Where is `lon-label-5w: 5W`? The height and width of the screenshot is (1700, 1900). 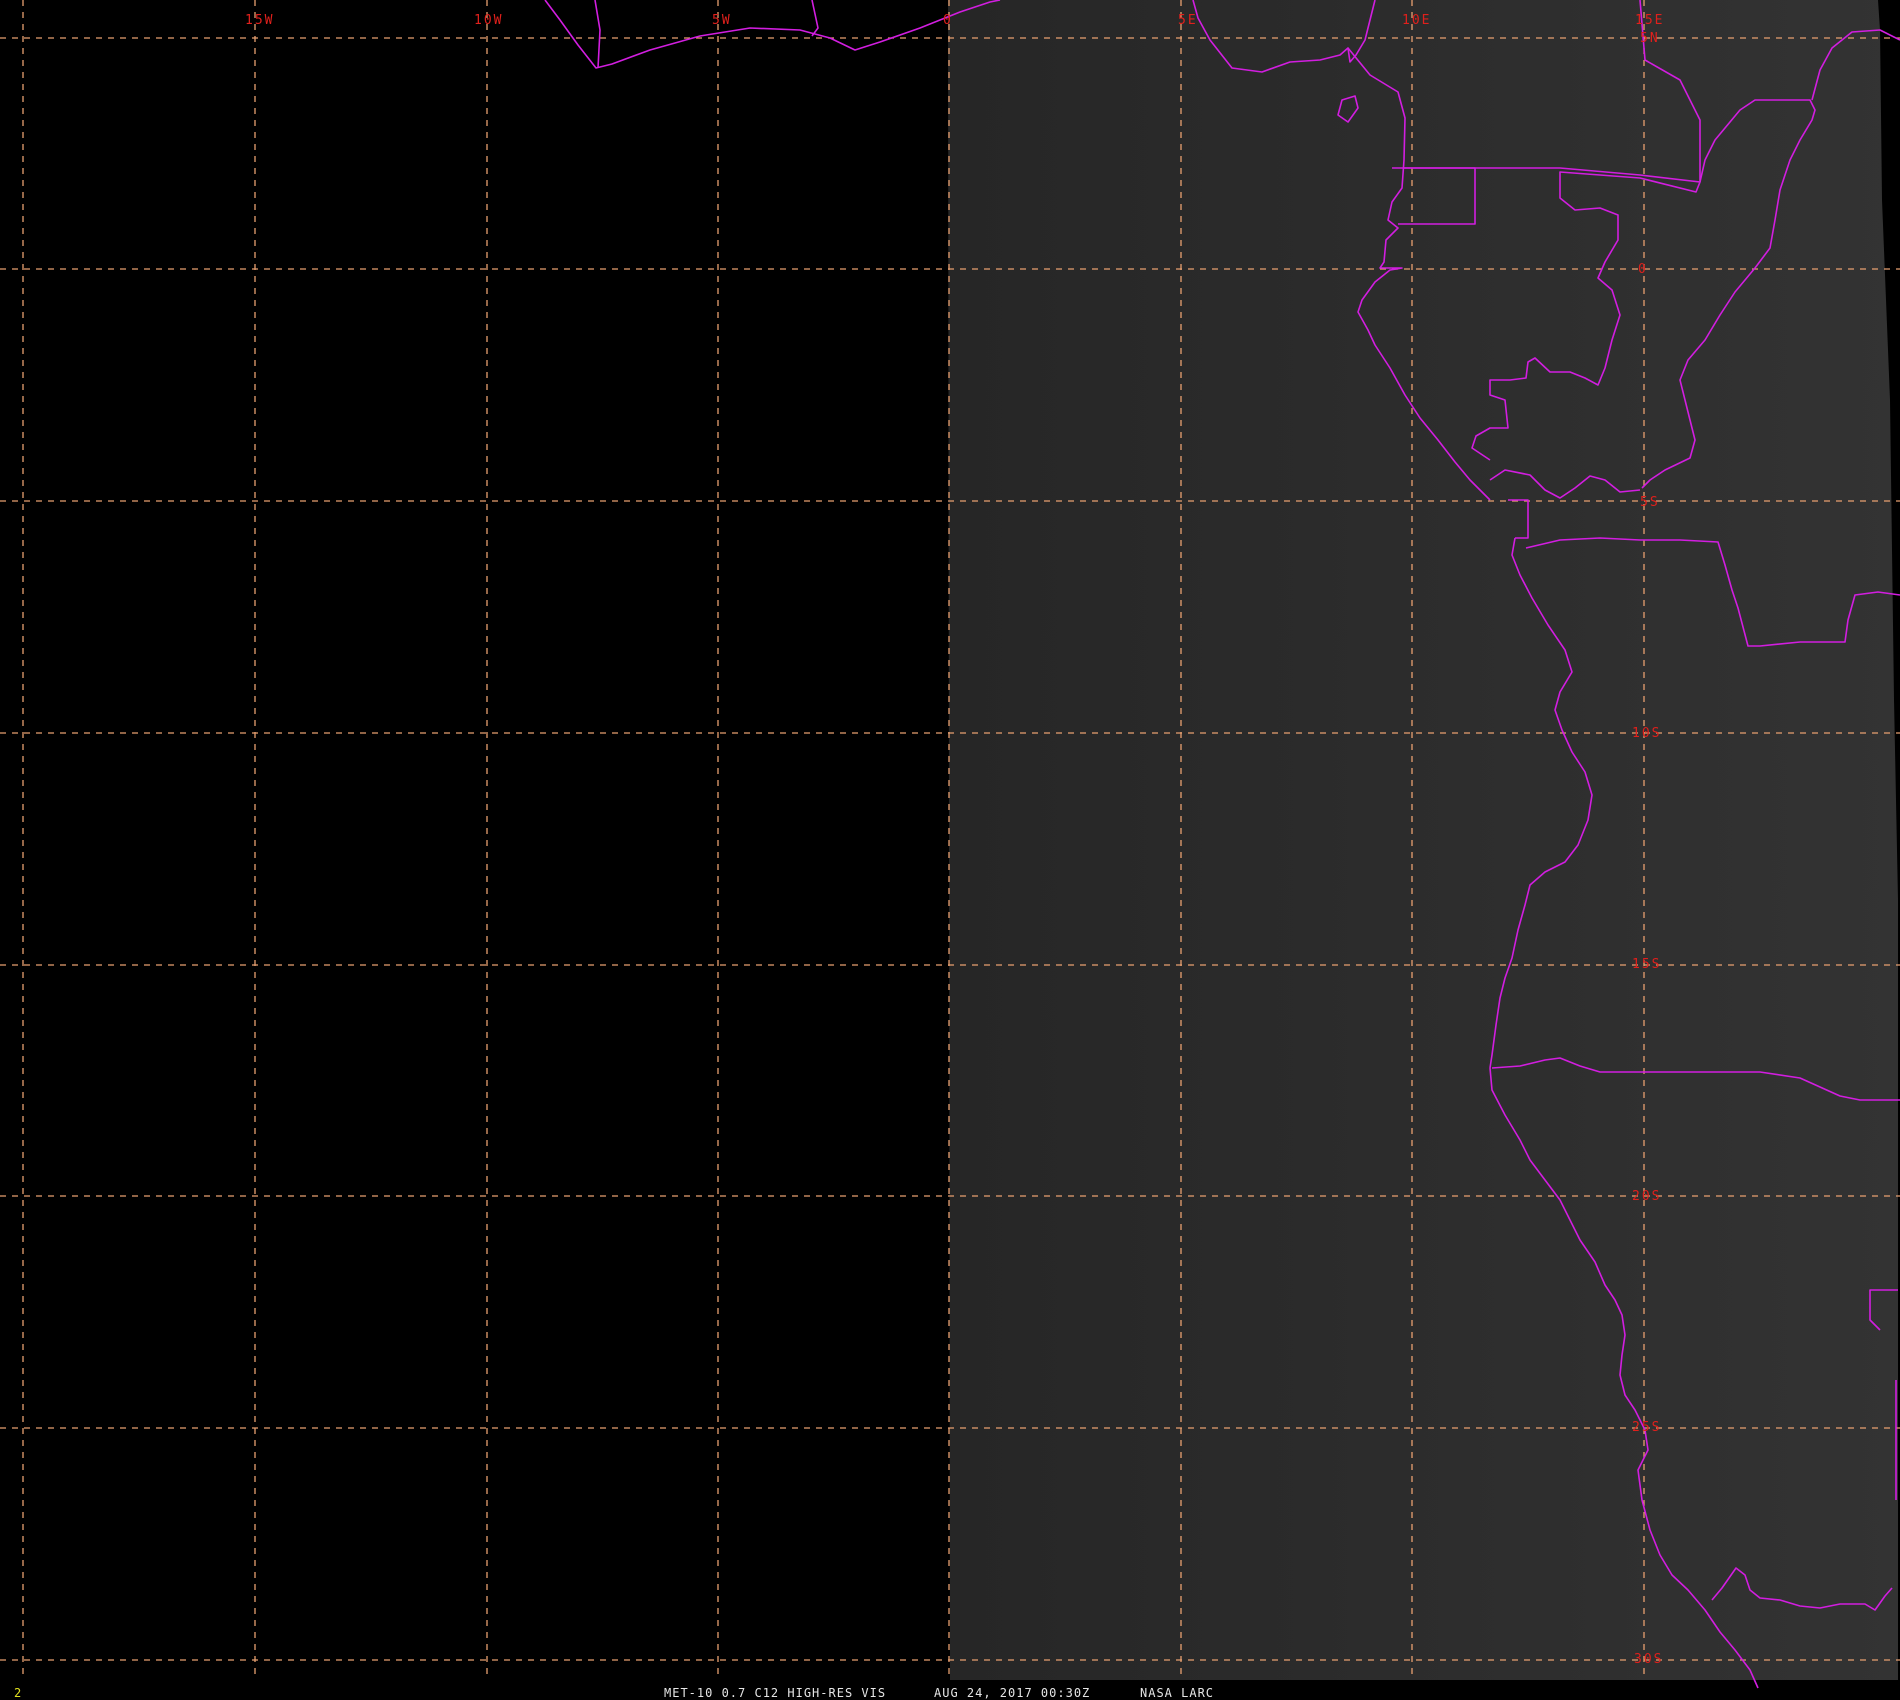 lon-label-5w: 5W is located at coordinates (722, 20).